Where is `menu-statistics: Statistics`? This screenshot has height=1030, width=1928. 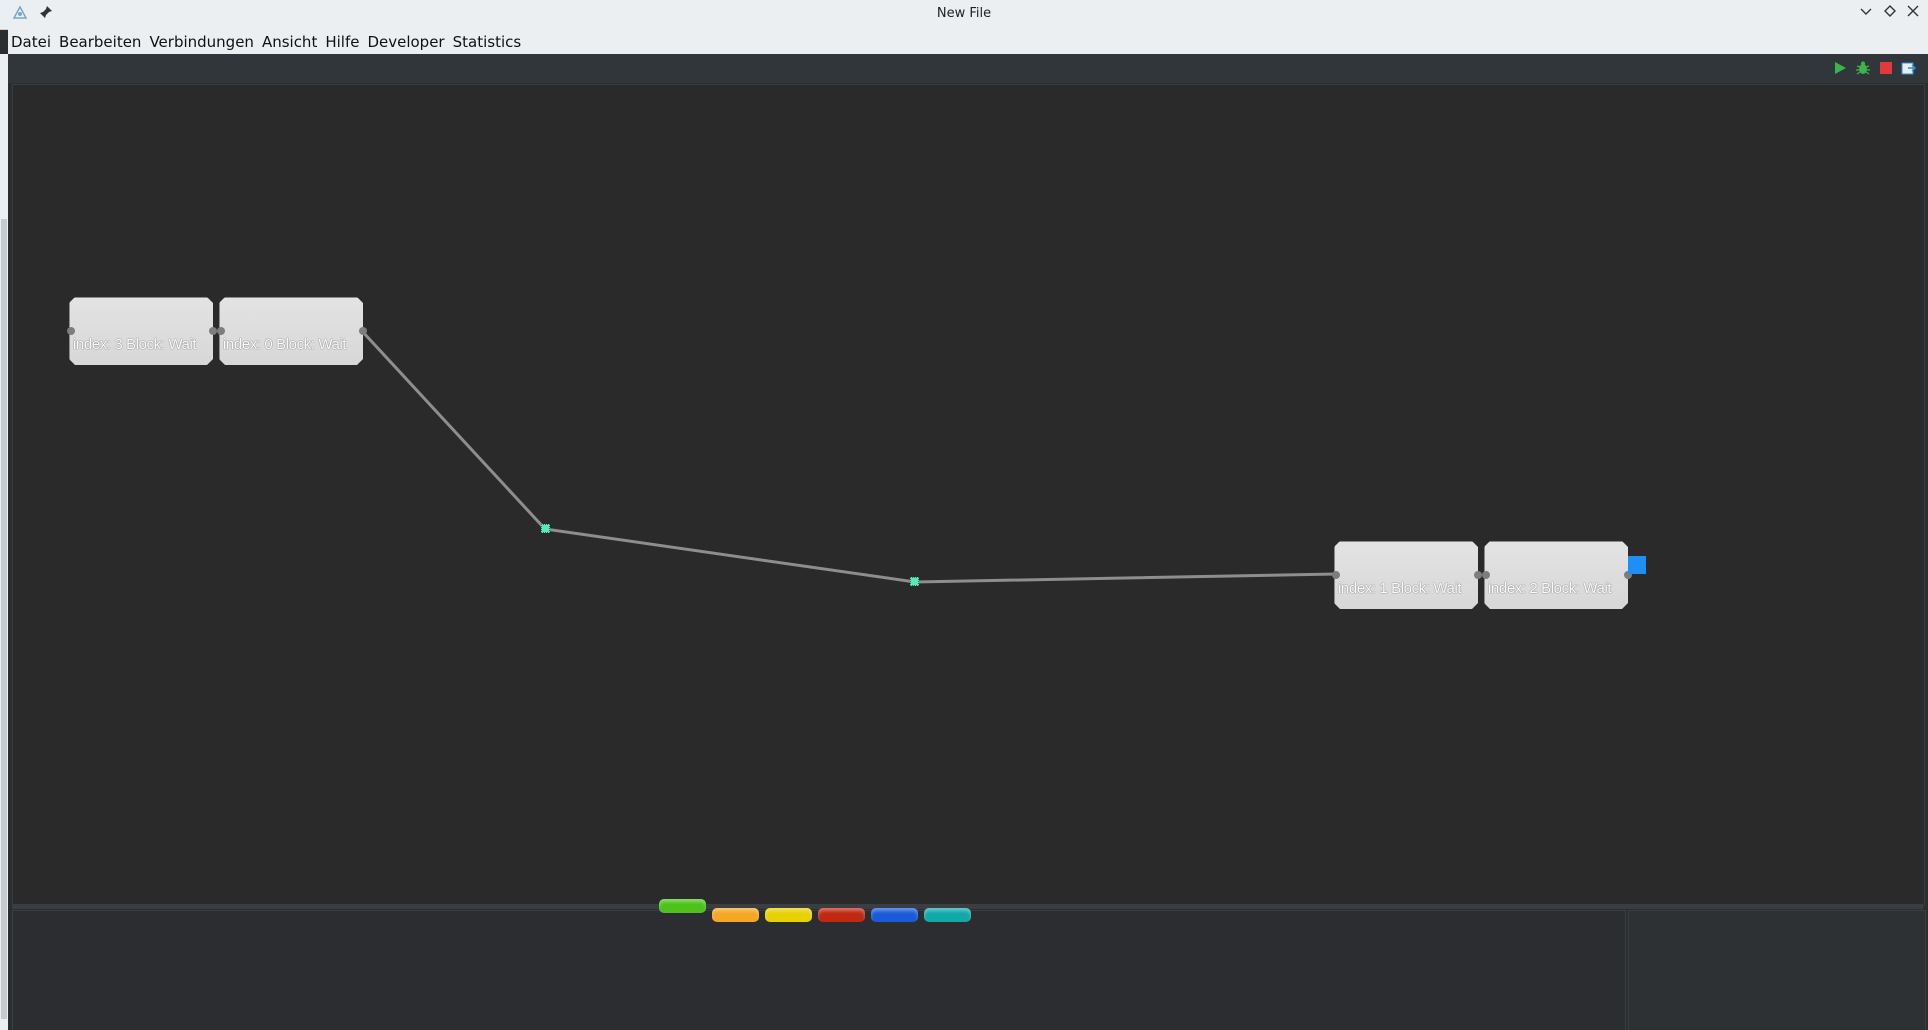 menu-statistics: Statistics is located at coordinates (487, 42).